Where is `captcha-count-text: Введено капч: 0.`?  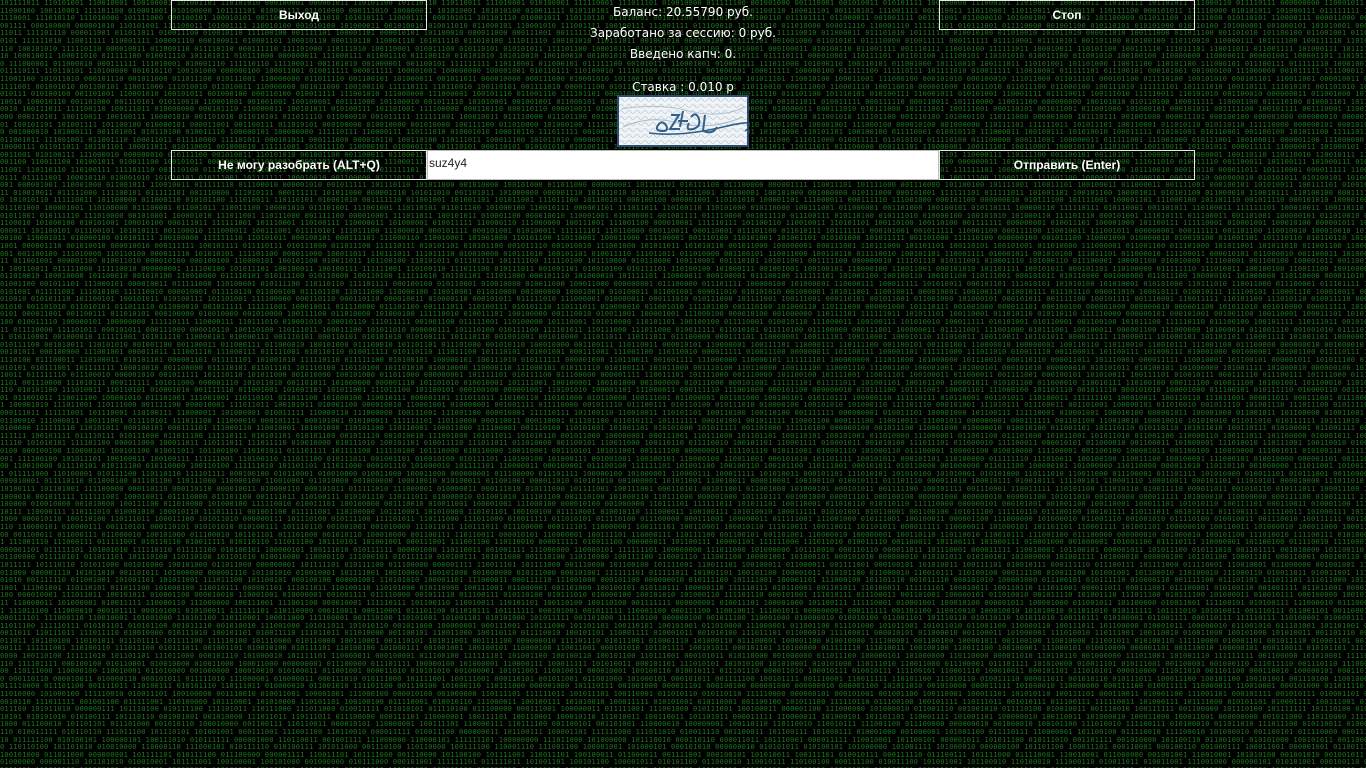 captcha-count-text: Введено капч: 0. is located at coordinates (683, 54).